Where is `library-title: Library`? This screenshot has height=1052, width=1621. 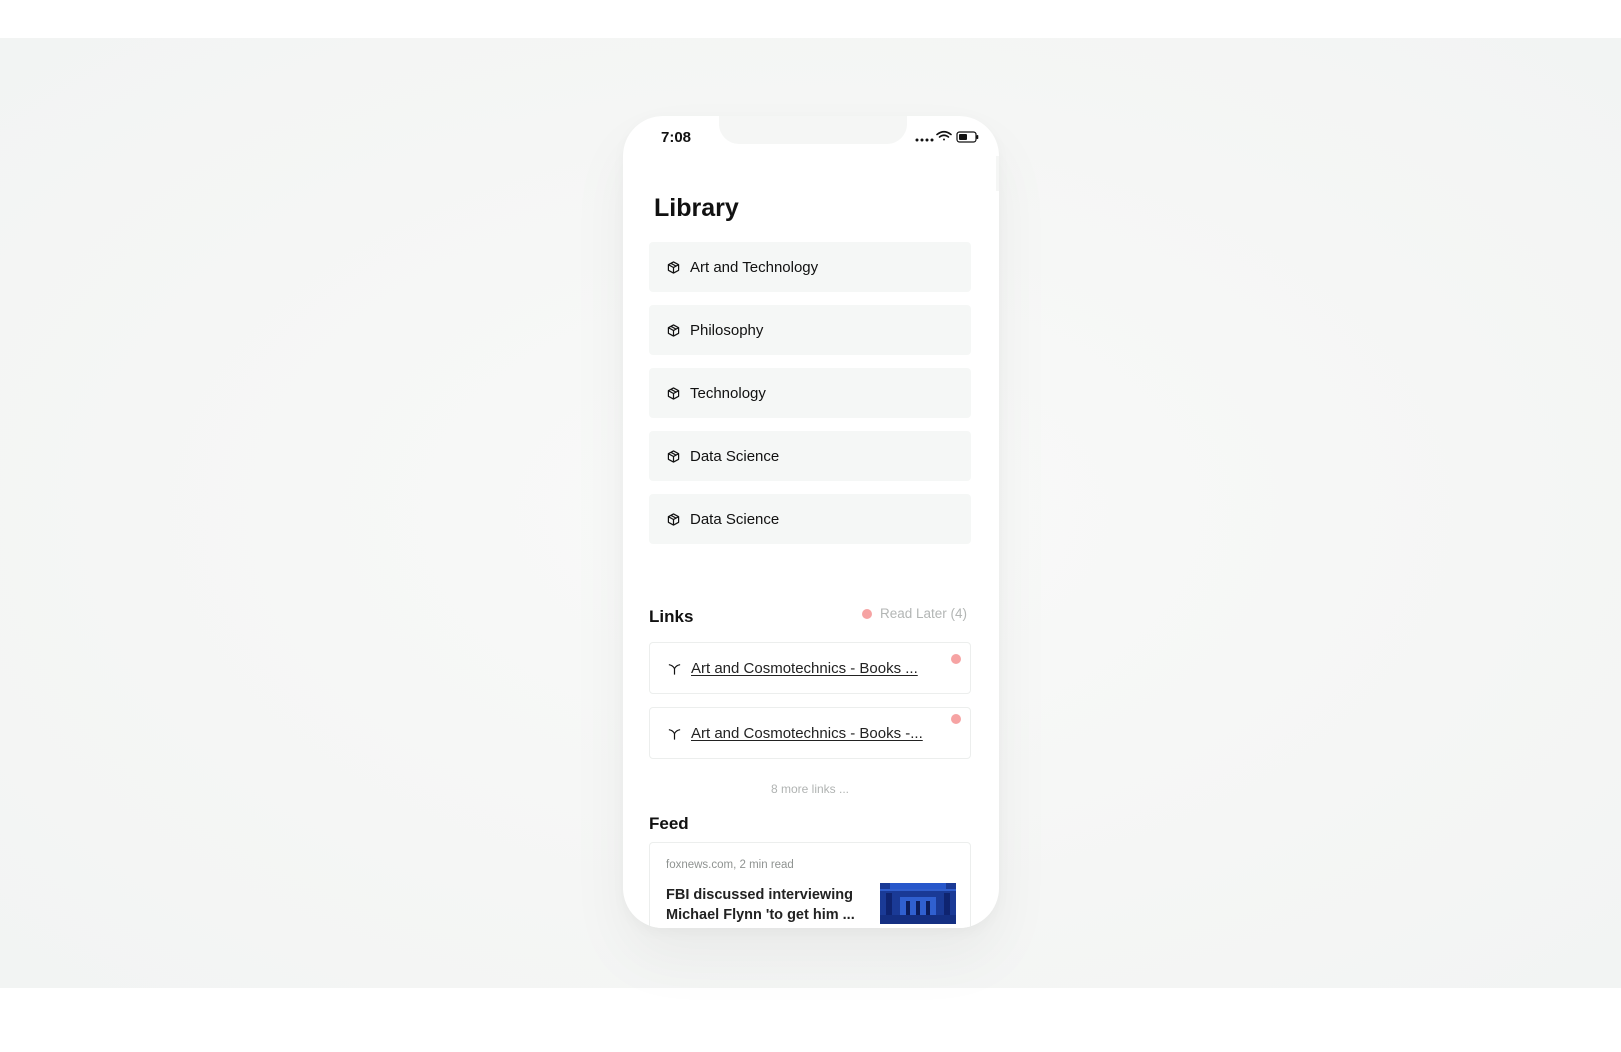
library-title: Library is located at coordinates (696, 208).